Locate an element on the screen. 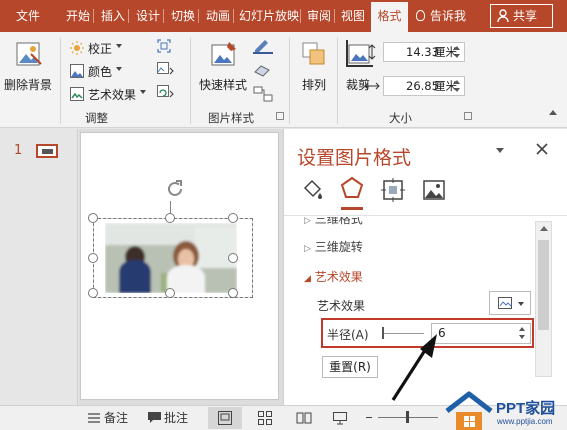 This screenshot has height=430, width=567. tab-label: 审阅 is located at coordinates (318, 16).